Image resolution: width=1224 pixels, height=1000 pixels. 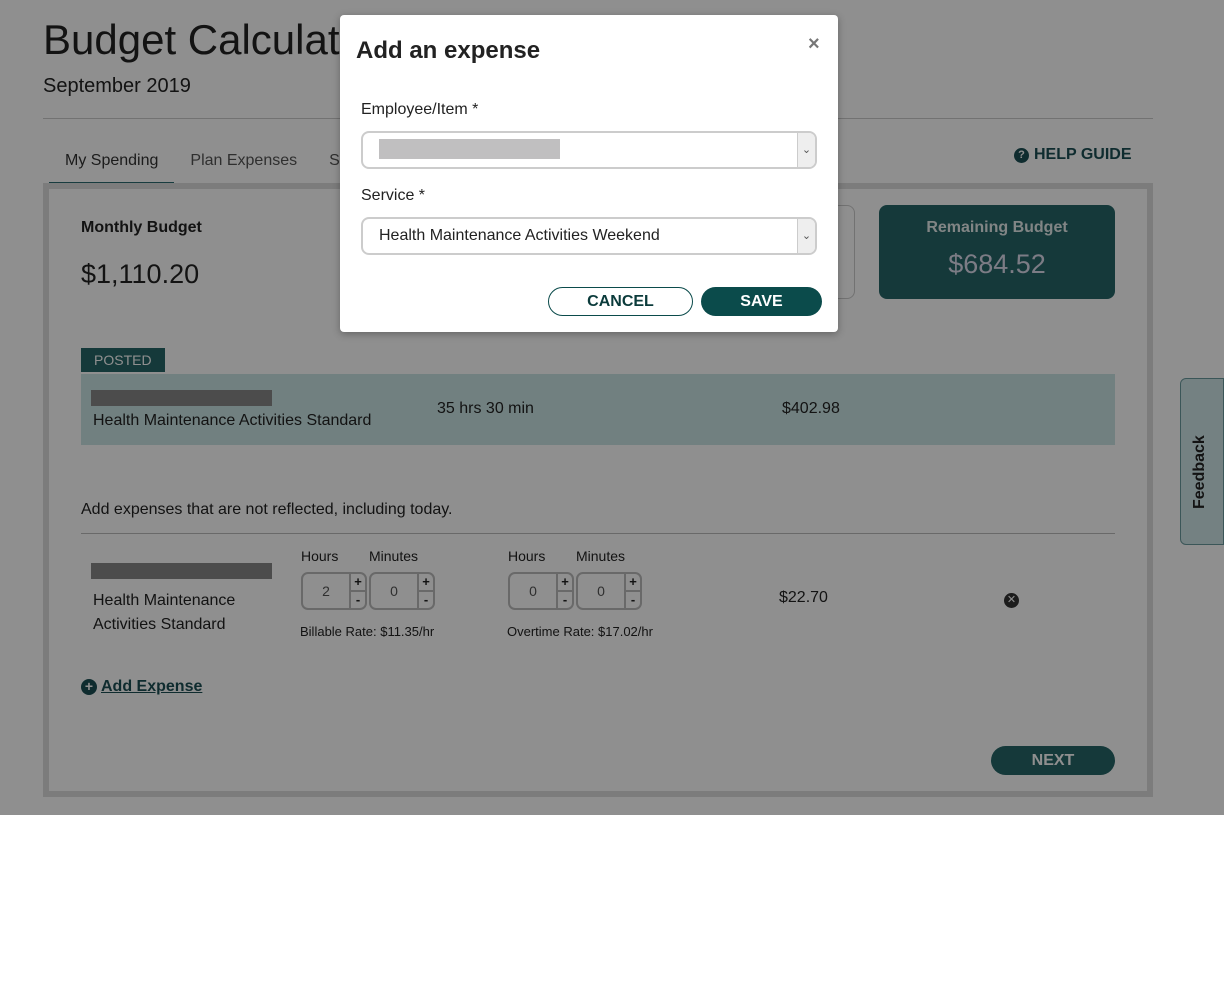 What do you see at coordinates (519, 235) in the screenshot?
I see `service-value: Health Maintenance Activities Weekend` at bounding box center [519, 235].